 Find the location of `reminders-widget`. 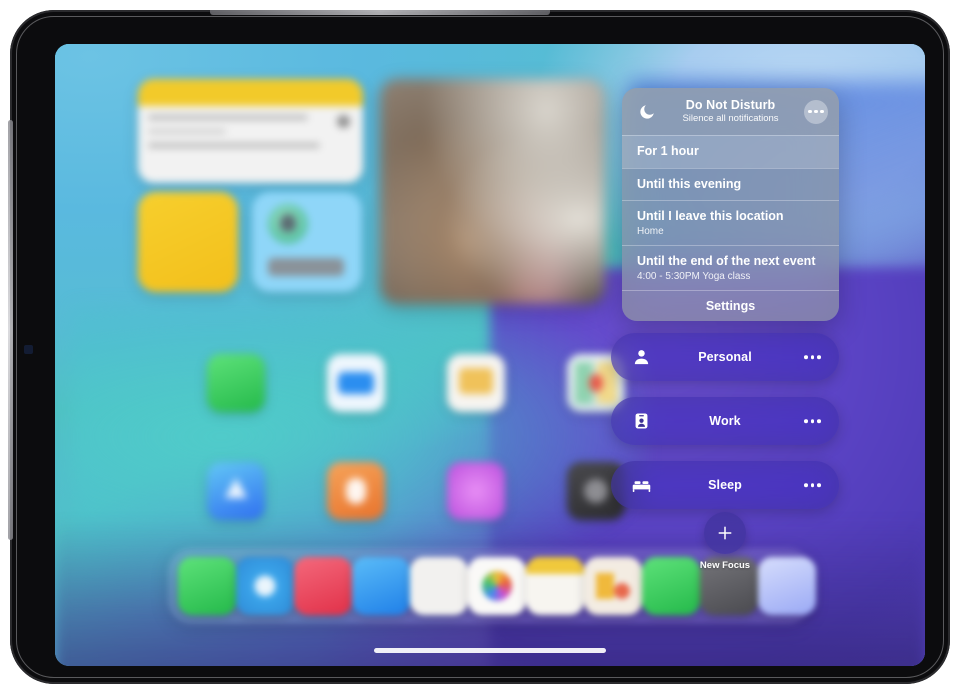

reminders-widget is located at coordinates (188, 242).